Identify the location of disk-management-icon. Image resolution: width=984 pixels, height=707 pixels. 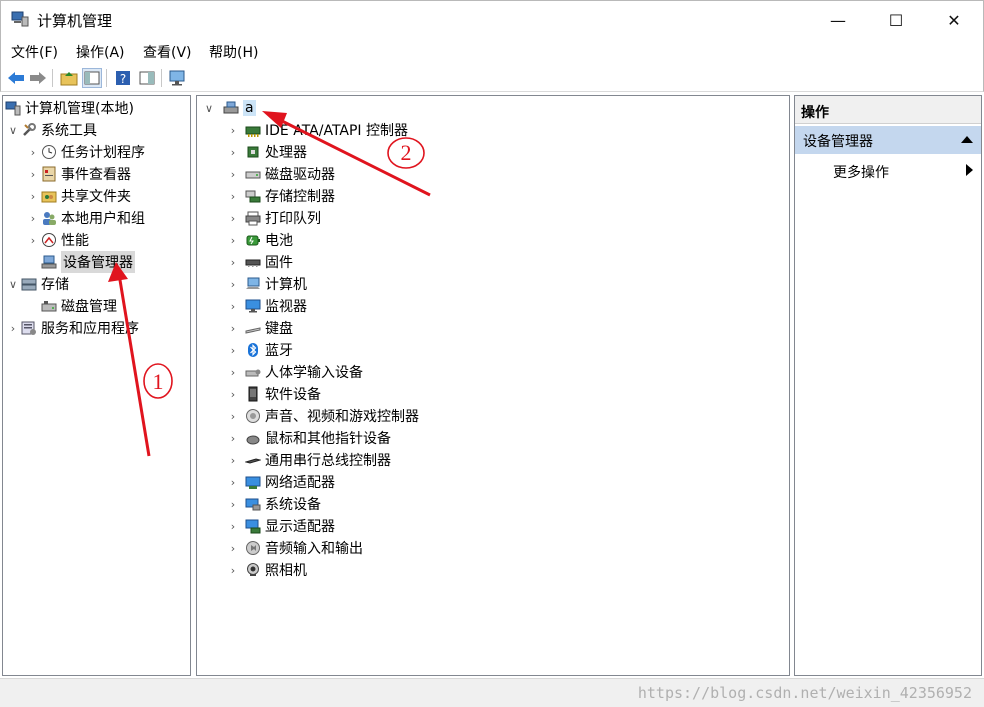
(49, 306).